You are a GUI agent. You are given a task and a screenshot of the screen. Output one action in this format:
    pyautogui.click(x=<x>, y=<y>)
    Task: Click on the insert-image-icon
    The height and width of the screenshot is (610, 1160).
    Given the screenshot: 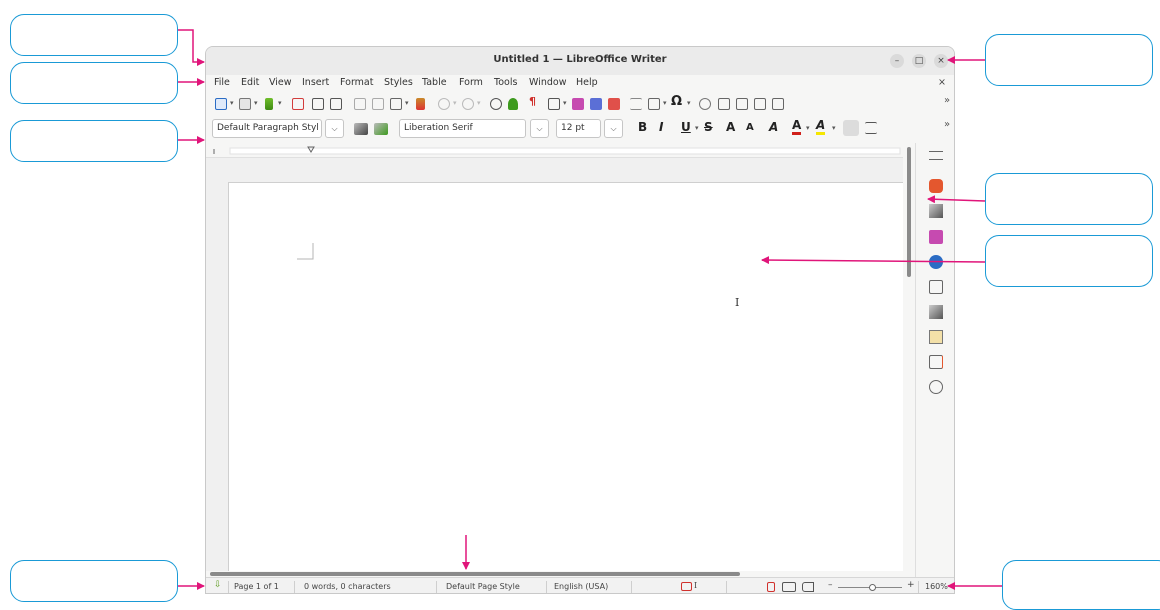 What is the action you would take?
    pyautogui.click(x=578, y=104)
    